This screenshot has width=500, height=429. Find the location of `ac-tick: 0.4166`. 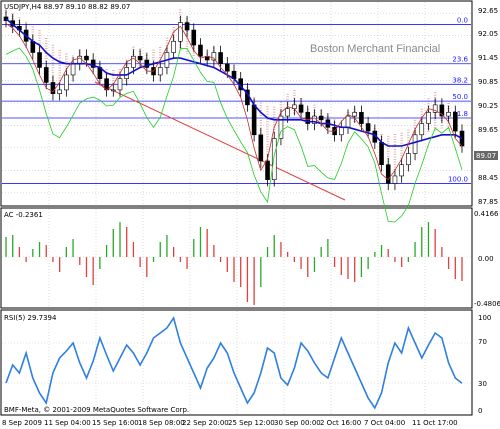

ac-tick: 0.4166 is located at coordinates (486, 214).